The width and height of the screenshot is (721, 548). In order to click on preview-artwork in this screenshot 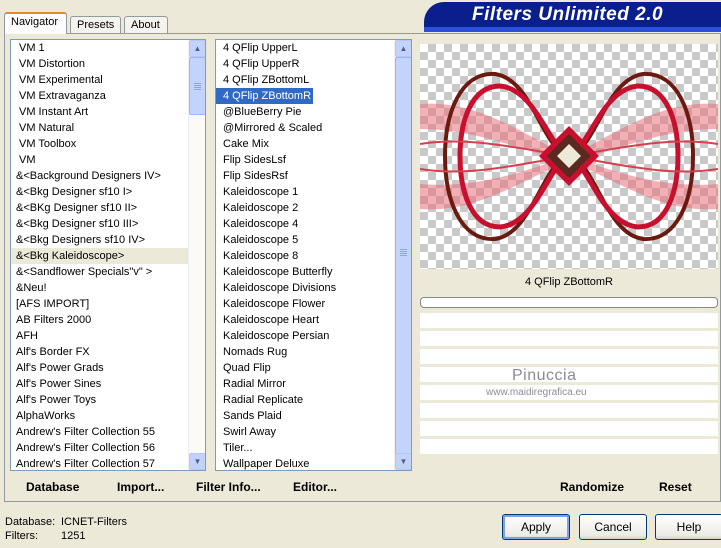, I will do `click(569, 156)`.